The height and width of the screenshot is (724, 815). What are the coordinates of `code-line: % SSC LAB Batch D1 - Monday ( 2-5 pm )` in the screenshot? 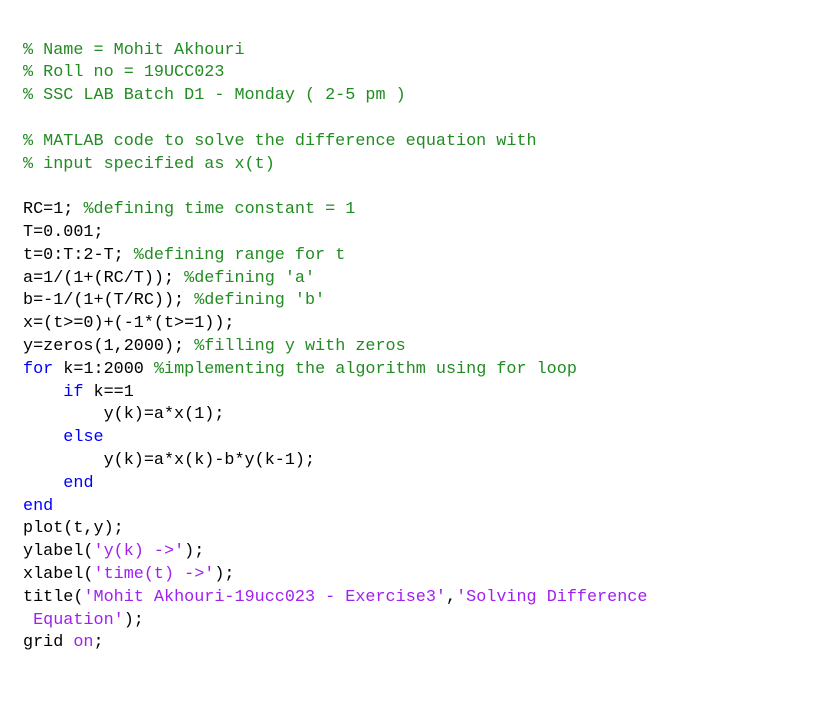 It's located at (214, 96).